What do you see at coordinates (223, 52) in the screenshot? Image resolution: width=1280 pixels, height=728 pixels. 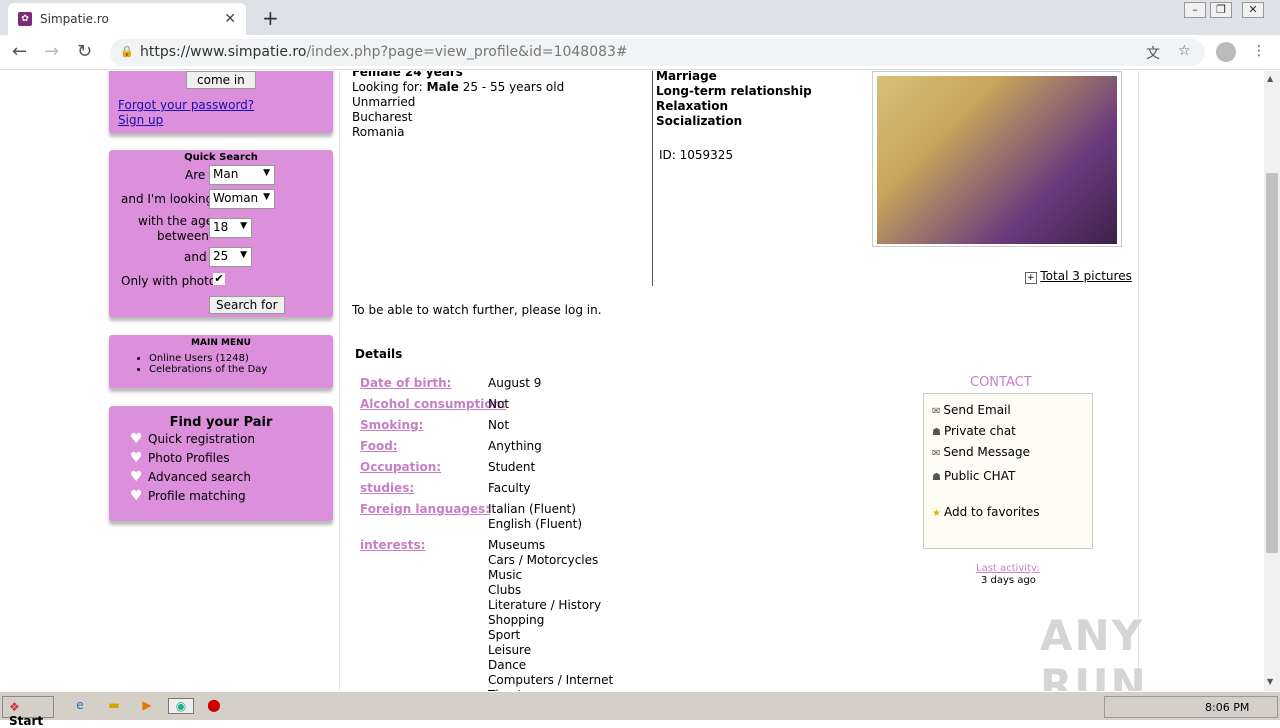 I see `url-host: https://www.simpatie.ro` at bounding box center [223, 52].